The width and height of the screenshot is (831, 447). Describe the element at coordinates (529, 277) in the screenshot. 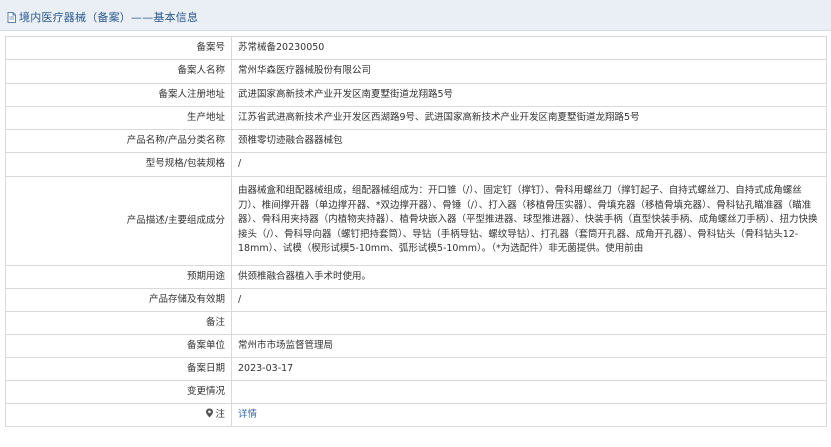

I see `row-value: 供颈椎融合器植入手术时使用。` at that location.